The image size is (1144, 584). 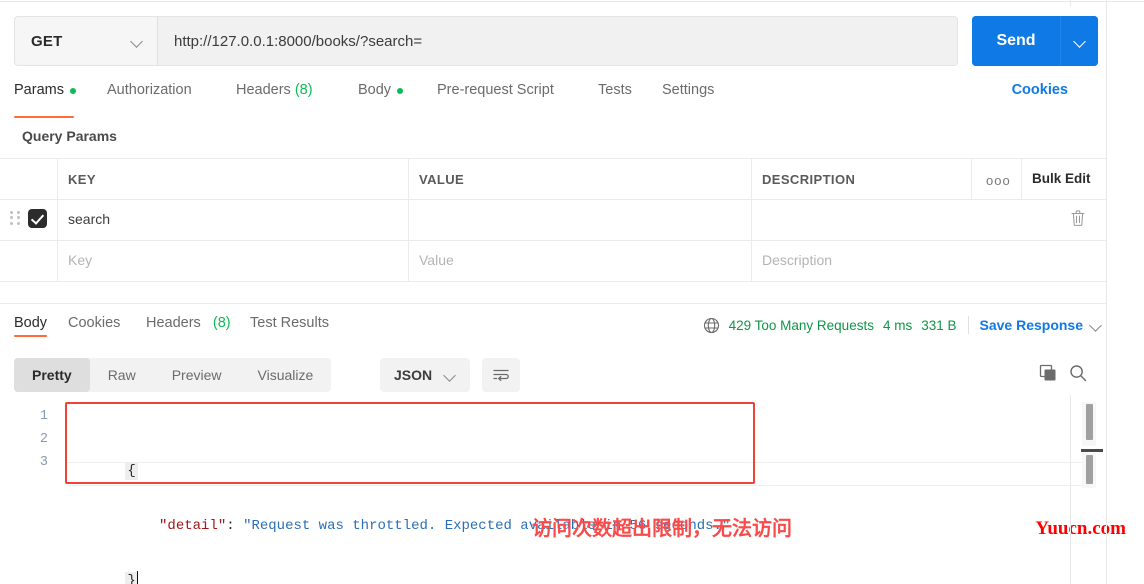 What do you see at coordinates (298, 41) in the screenshot?
I see `url-text: http://127.0.0.1:8000/books/?search=` at bounding box center [298, 41].